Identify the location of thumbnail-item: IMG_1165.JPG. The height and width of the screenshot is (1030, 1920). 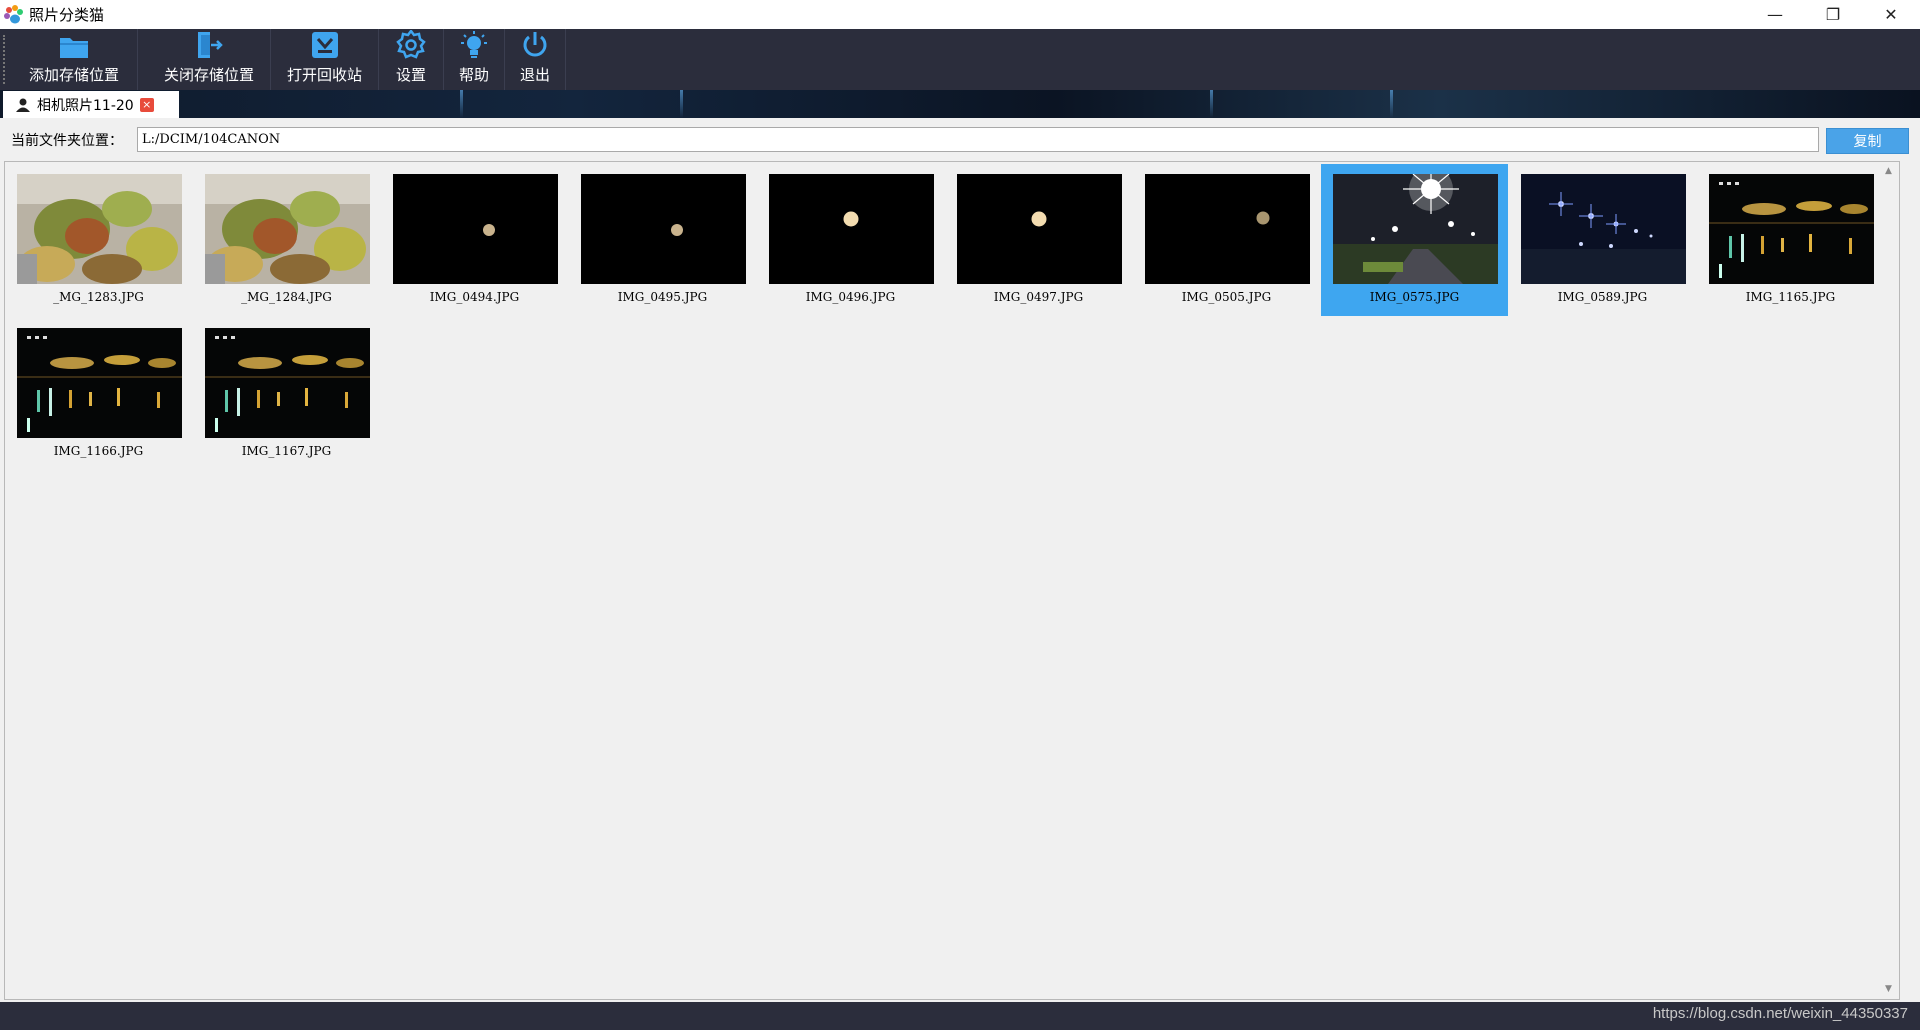
(1790, 240).